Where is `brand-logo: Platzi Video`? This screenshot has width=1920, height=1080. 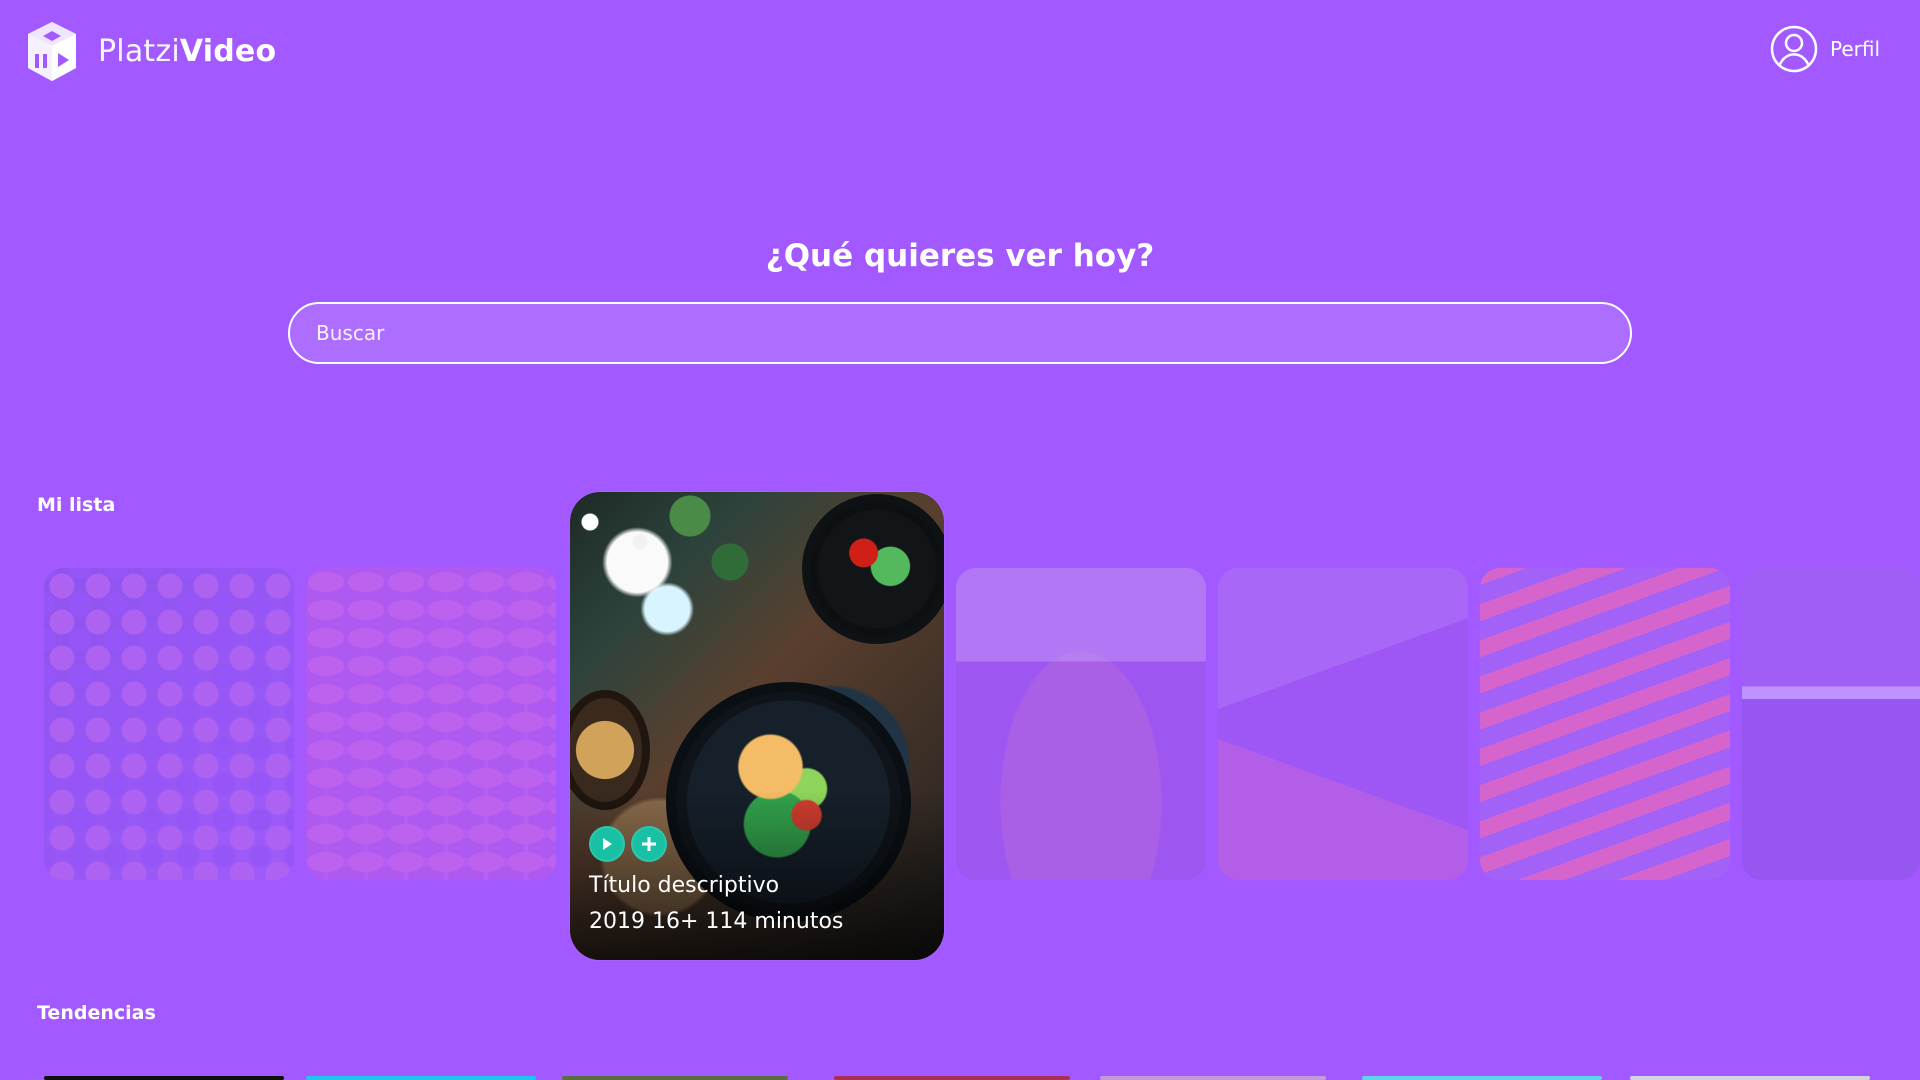
brand-logo: Platzi Video is located at coordinates (147, 52).